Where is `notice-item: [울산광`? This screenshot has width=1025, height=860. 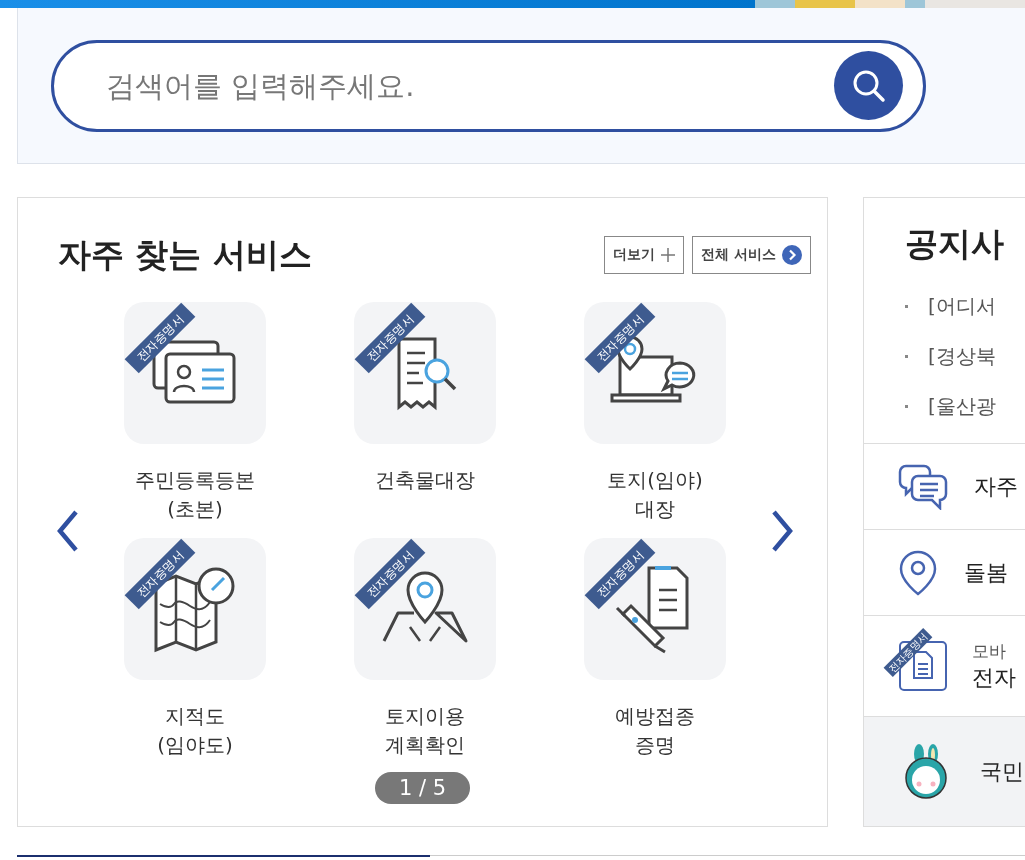
notice-item: [울산광 is located at coordinates (962, 406).